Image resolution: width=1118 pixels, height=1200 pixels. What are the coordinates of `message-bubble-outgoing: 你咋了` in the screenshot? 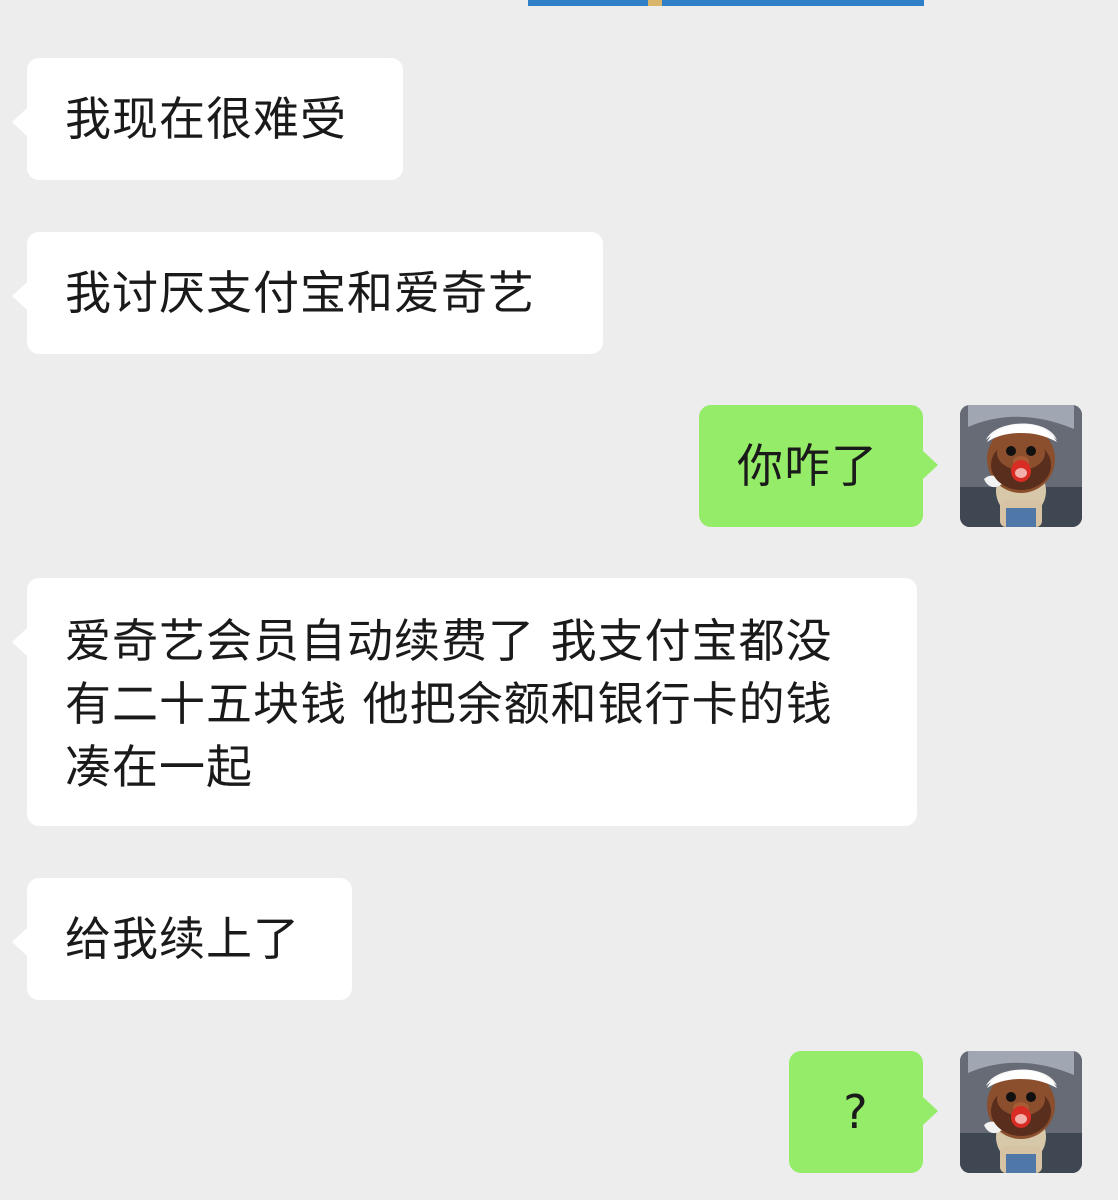 It's located at (818, 466).